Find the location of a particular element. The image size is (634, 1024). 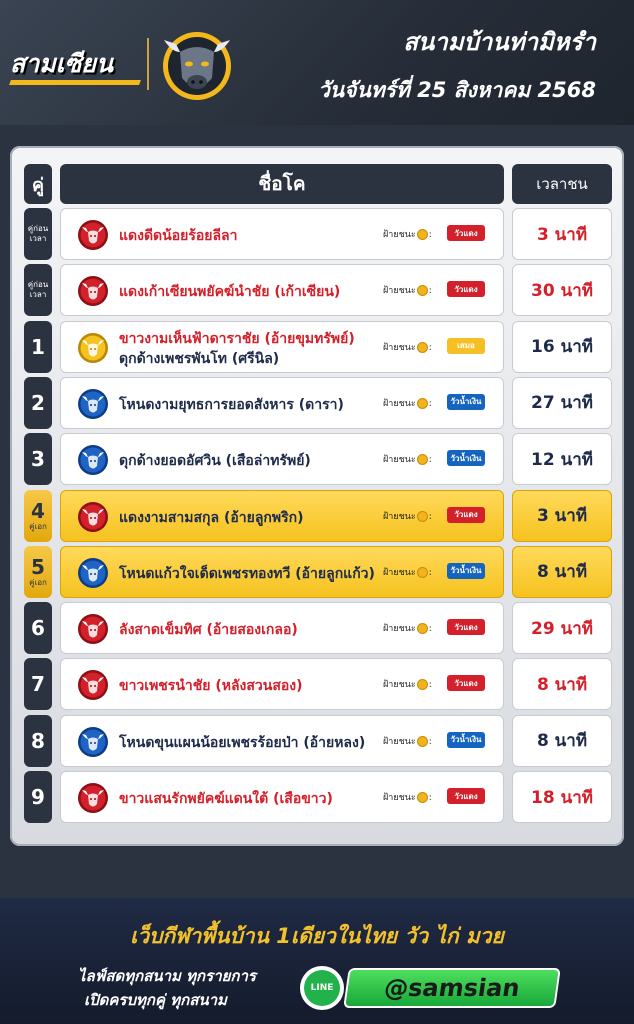

bull-name-cell: ขาวเพชรนำชัย (หลังสวนสอง) ฝ้ายชนะ: วัวแดง is located at coordinates (282, 684).